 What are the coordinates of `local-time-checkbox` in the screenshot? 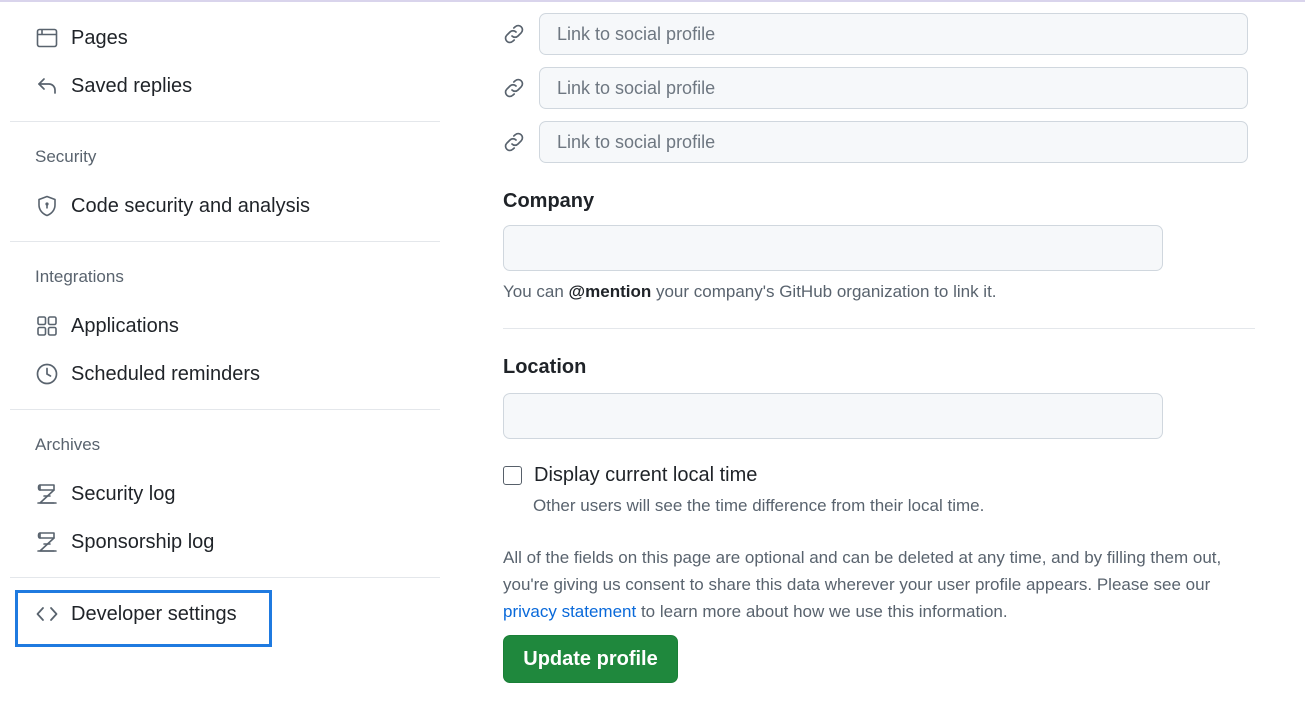 It's located at (512, 475).